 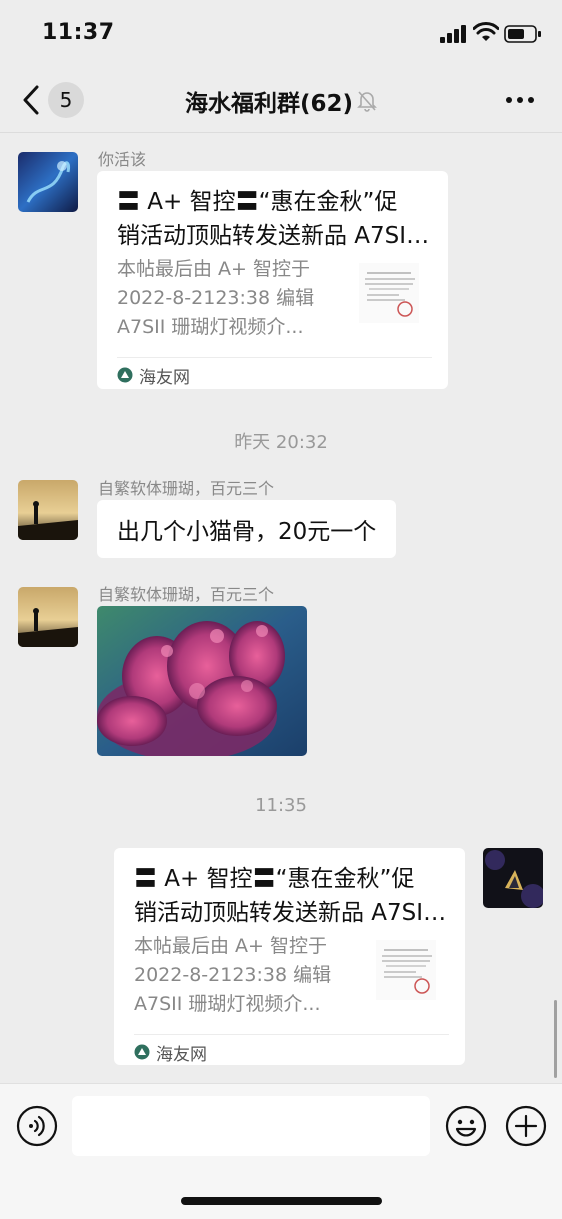 What do you see at coordinates (486, 31) in the screenshot?
I see `wifi-icon` at bounding box center [486, 31].